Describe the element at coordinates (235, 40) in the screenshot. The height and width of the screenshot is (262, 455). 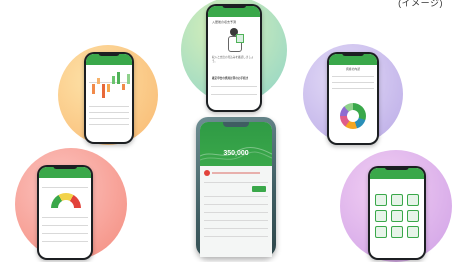
I see `person-illustration` at that location.